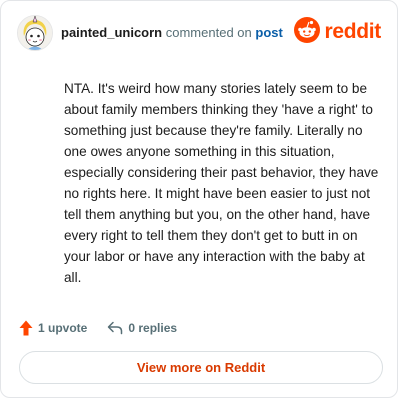 The image size is (400, 400). I want to click on comment-actions: 1 upvote 0 replies, so click(108, 328).